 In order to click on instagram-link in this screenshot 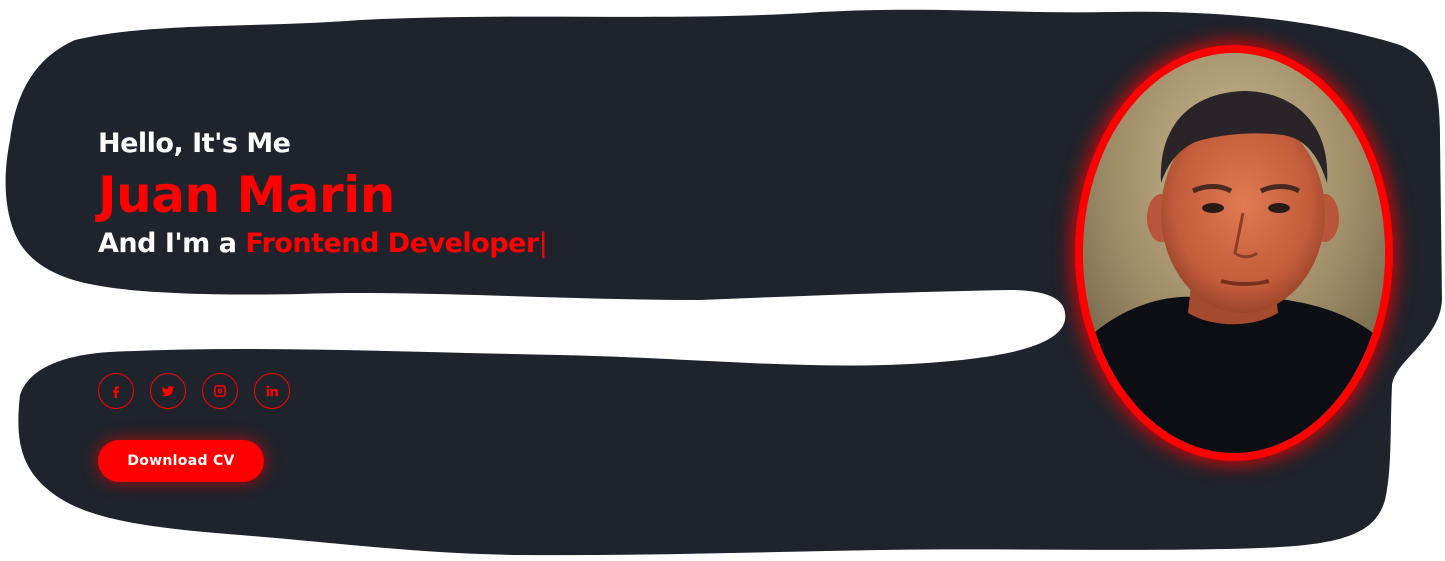, I will do `click(220, 391)`.